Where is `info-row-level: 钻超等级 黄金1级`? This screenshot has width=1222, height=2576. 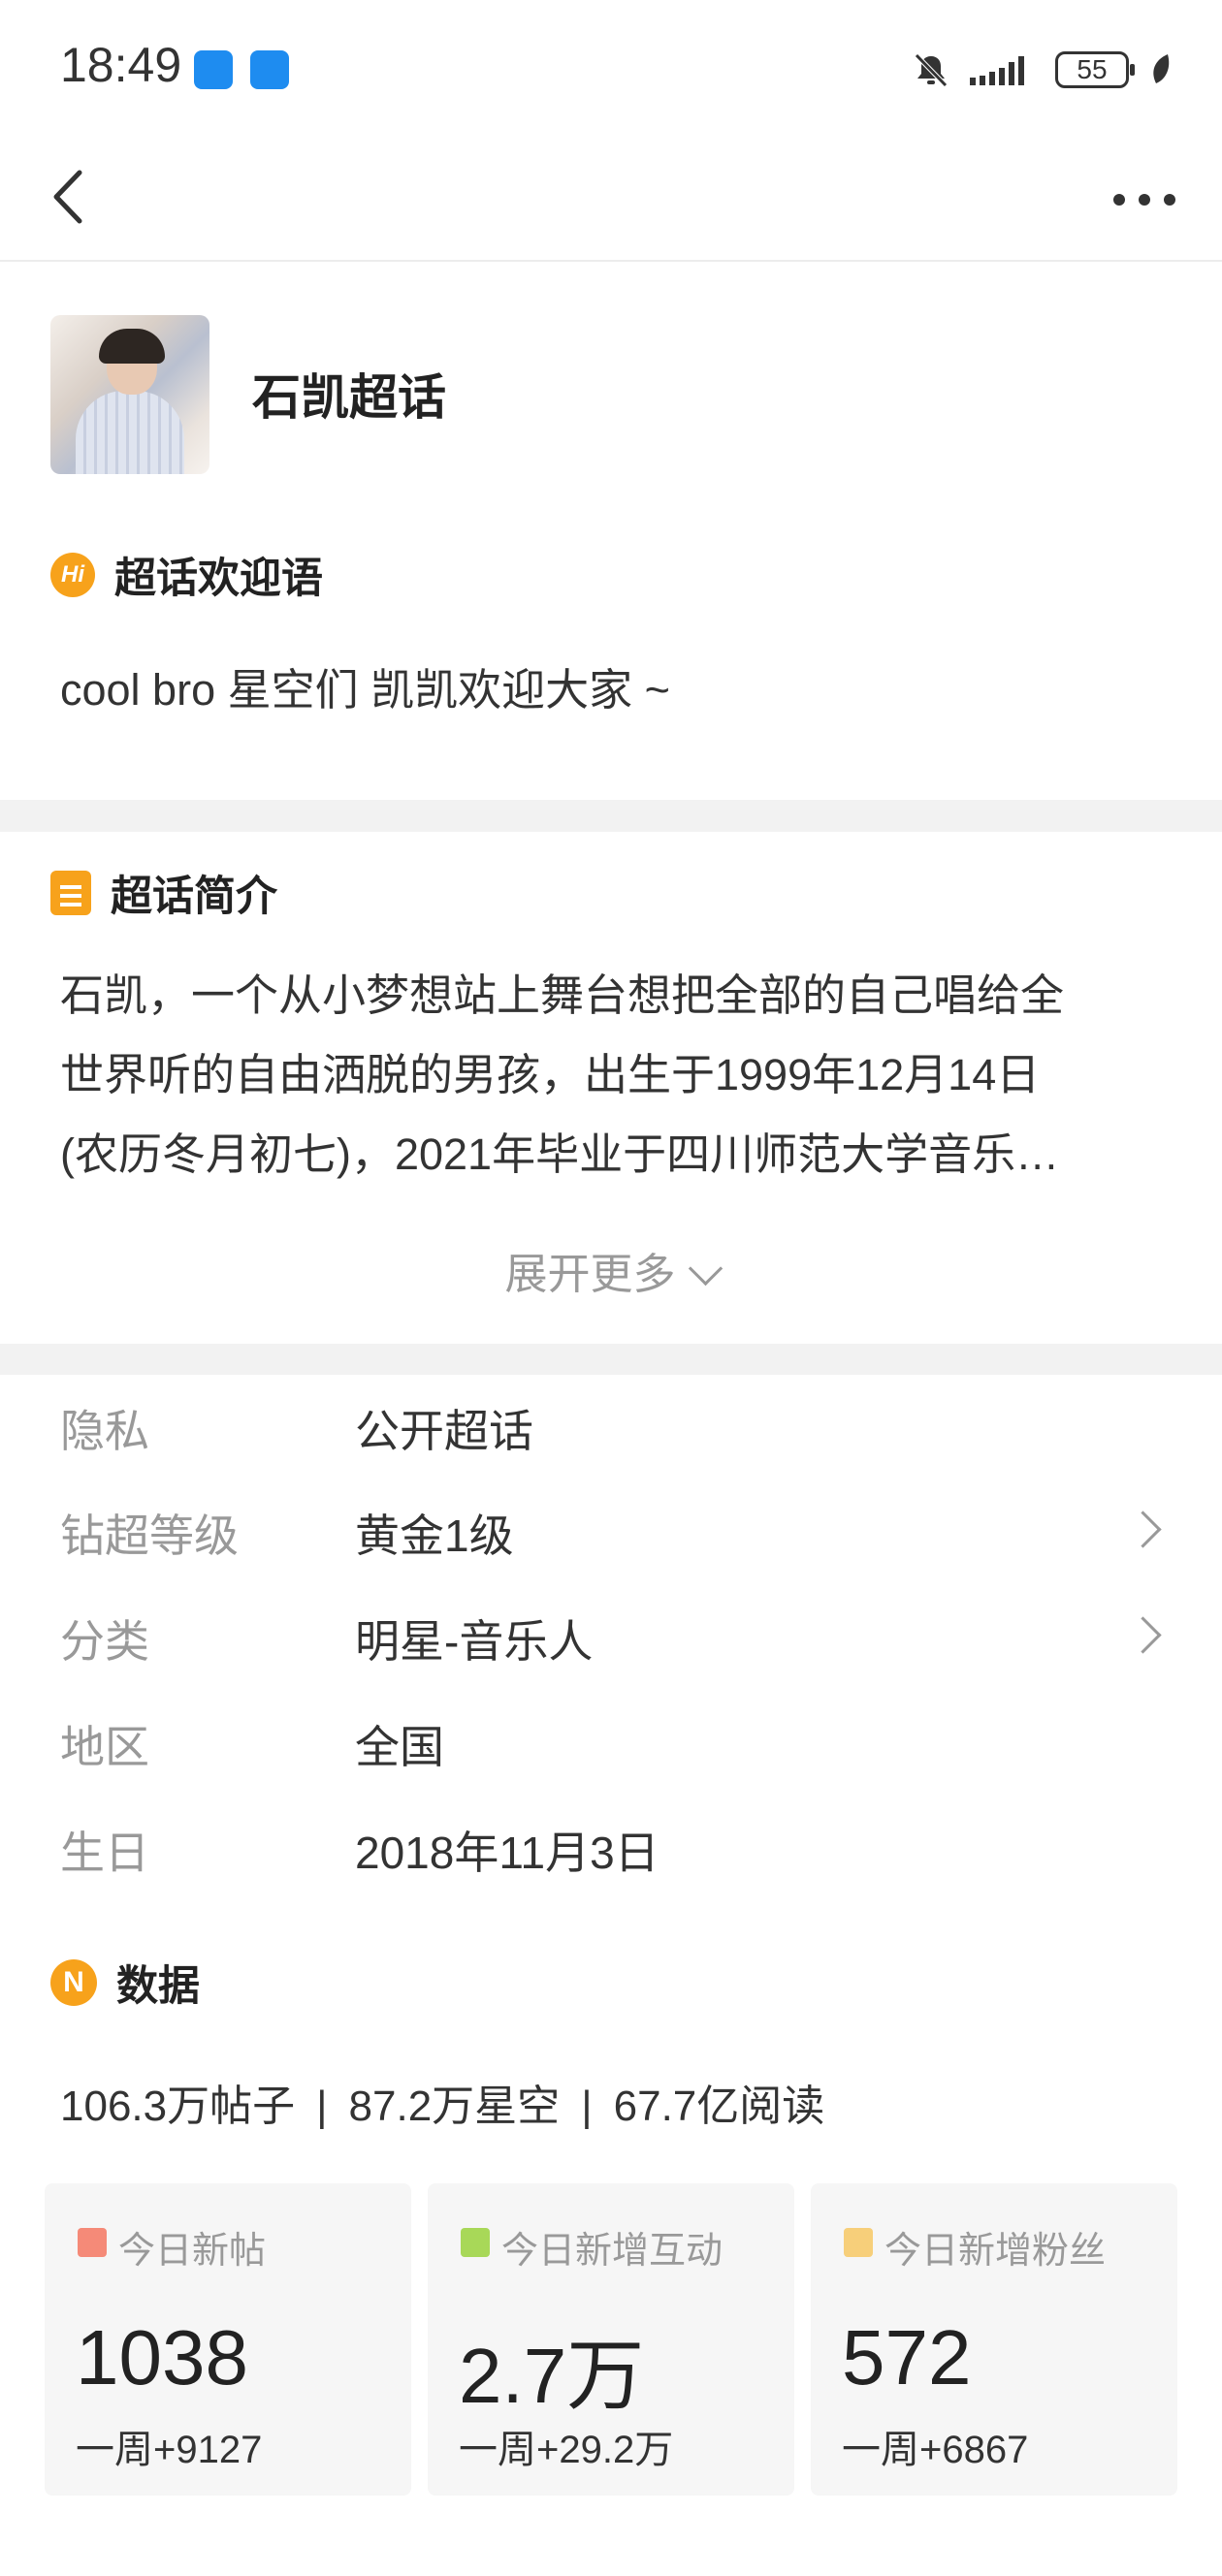
info-row-level: 钻超等级 黄金1级 is located at coordinates (611, 1527).